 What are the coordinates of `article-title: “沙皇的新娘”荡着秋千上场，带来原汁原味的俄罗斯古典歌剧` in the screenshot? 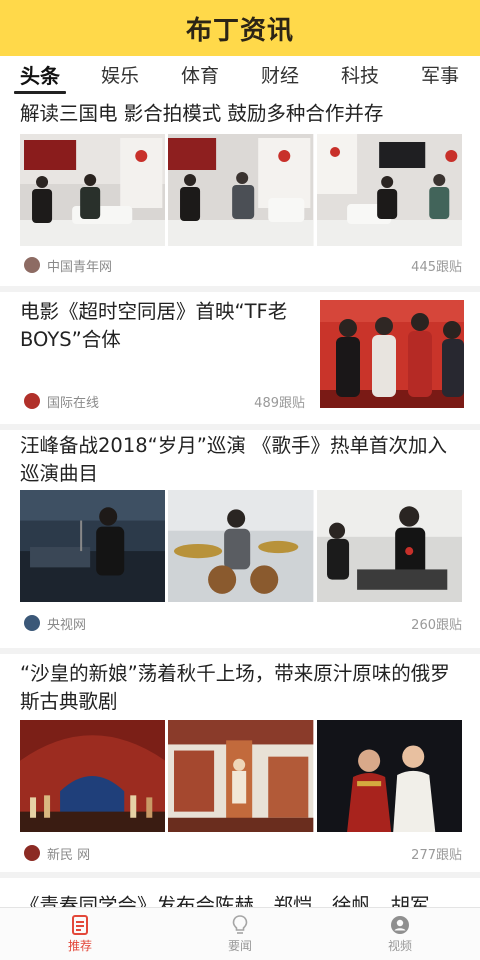 It's located at (235, 687).